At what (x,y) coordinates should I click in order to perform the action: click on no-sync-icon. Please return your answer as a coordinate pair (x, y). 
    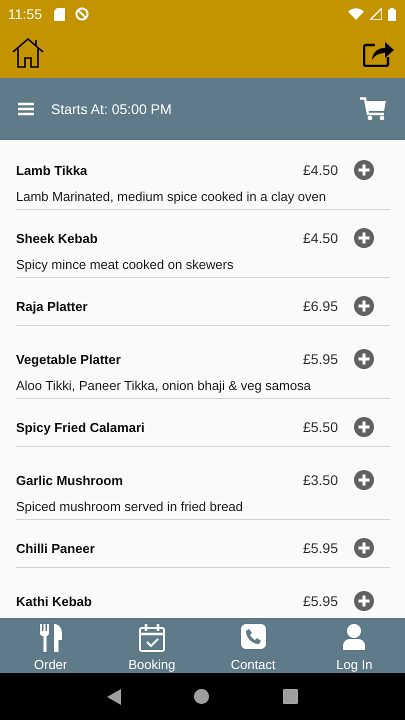
    Looking at the image, I should click on (82, 14).